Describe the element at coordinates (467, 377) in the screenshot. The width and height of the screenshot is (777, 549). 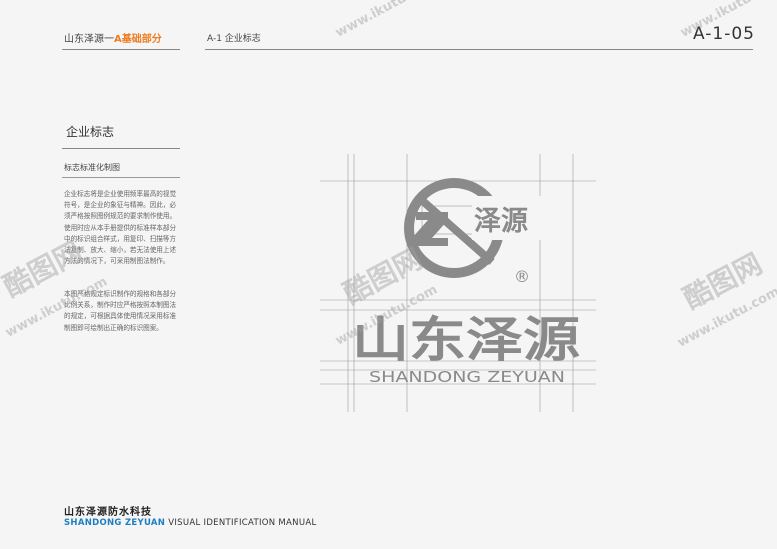
I see `logo-english-name: SHANDONG ZEYUAN` at that location.